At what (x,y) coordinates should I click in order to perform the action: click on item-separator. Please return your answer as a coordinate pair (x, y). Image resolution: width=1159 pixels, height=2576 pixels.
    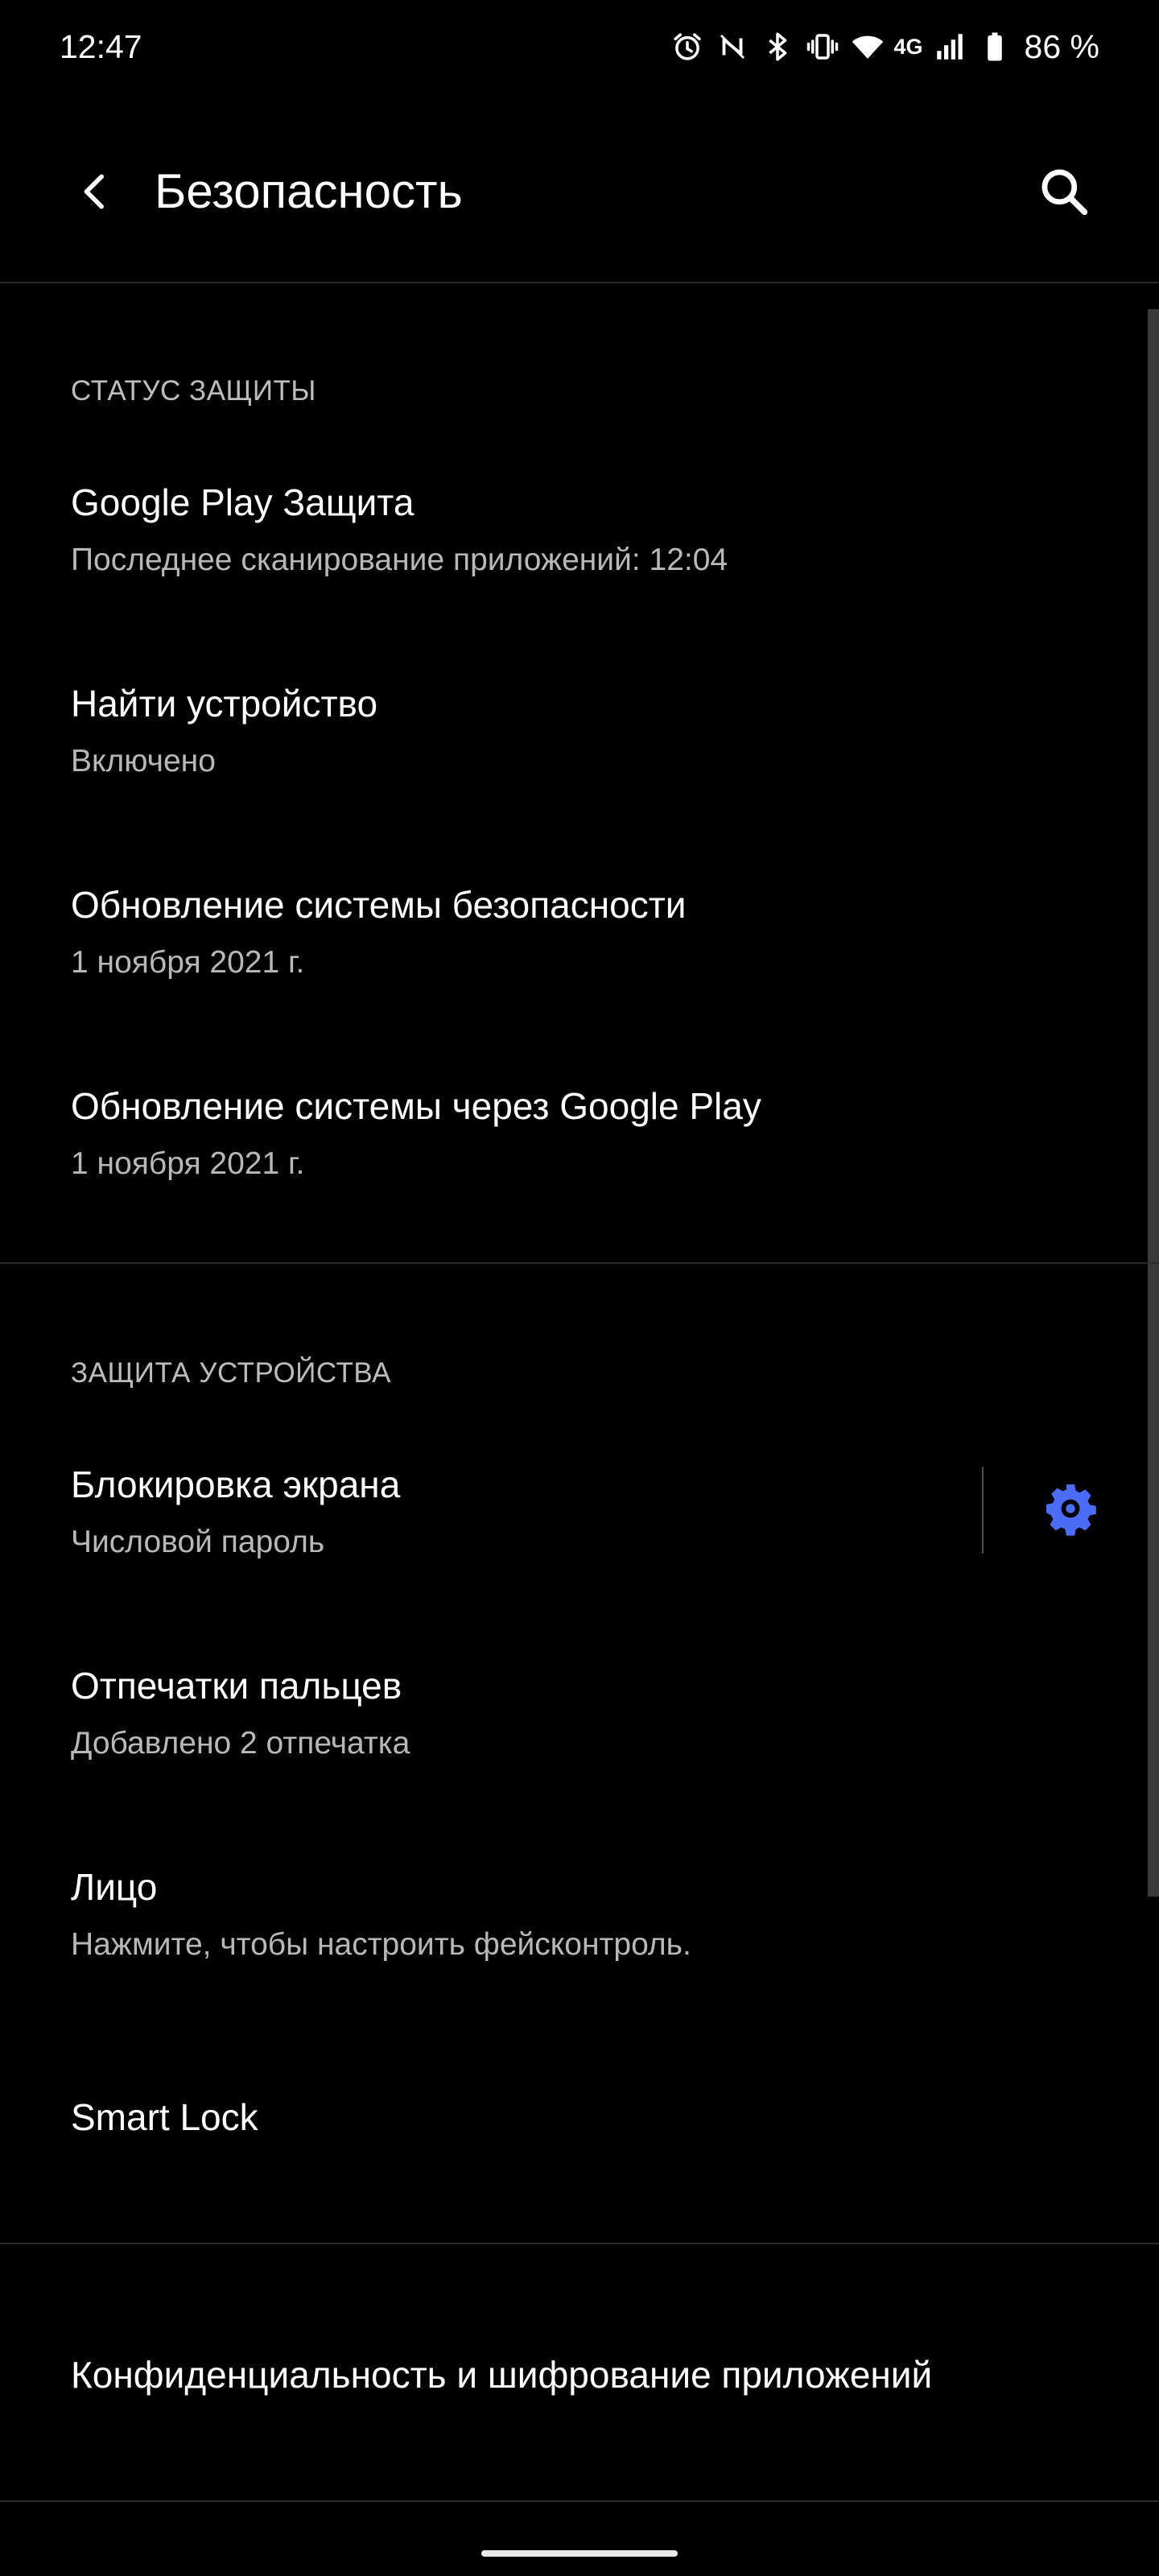
    Looking at the image, I should click on (983, 1510).